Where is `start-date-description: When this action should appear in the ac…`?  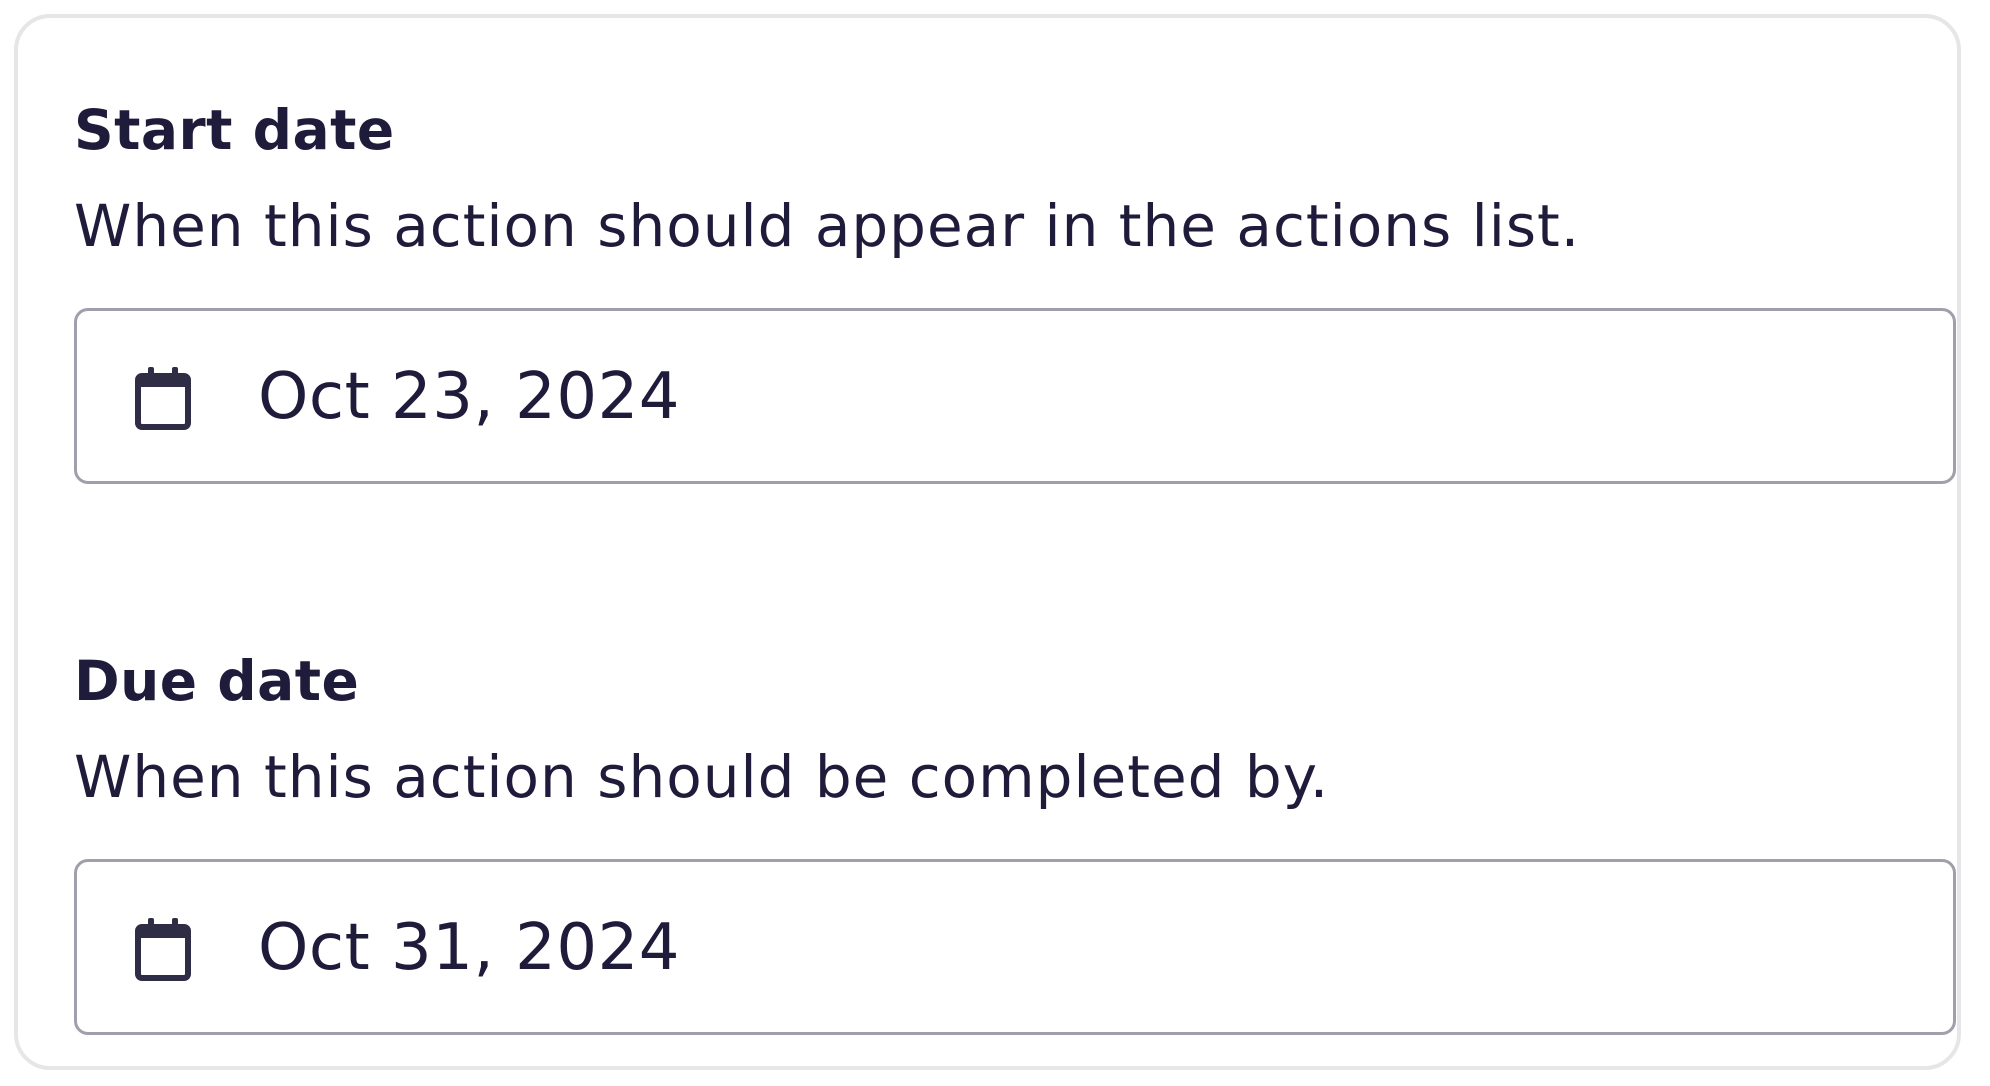
start-date-description: When this action should appear in the ac… is located at coordinates (827, 226).